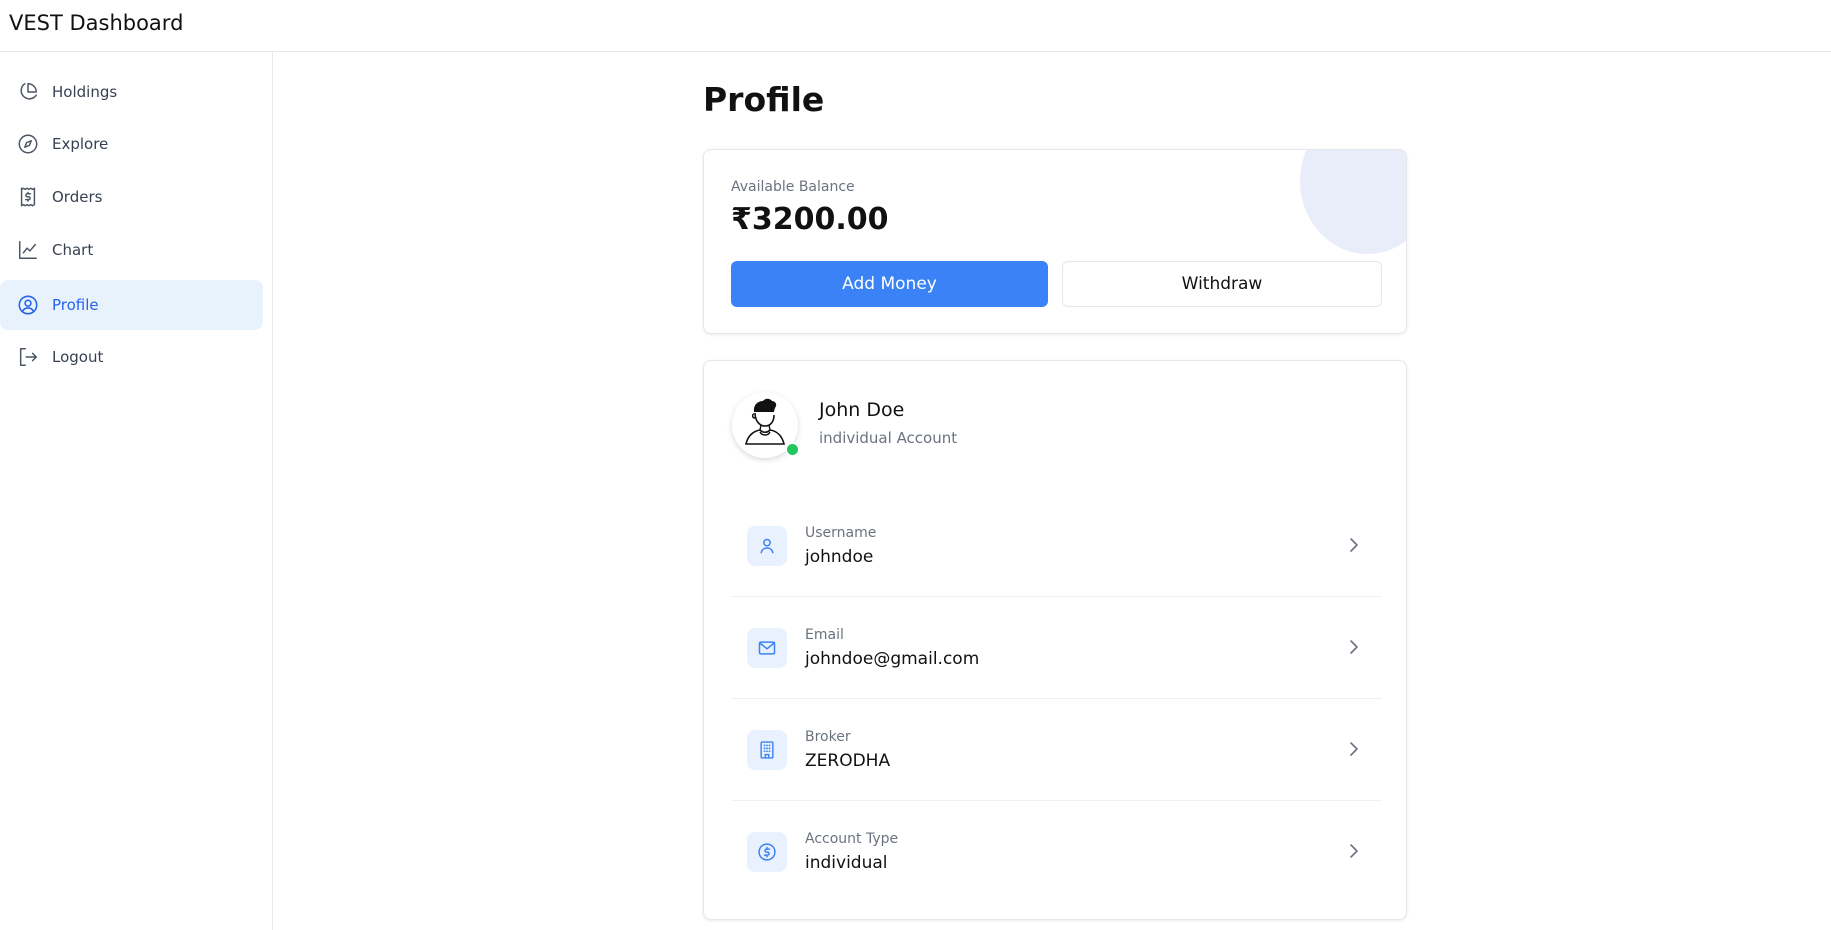 The height and width of the screenshot is (930, 1831). I want to click on sidebar-item-chart: Chart, so click(131, 250).